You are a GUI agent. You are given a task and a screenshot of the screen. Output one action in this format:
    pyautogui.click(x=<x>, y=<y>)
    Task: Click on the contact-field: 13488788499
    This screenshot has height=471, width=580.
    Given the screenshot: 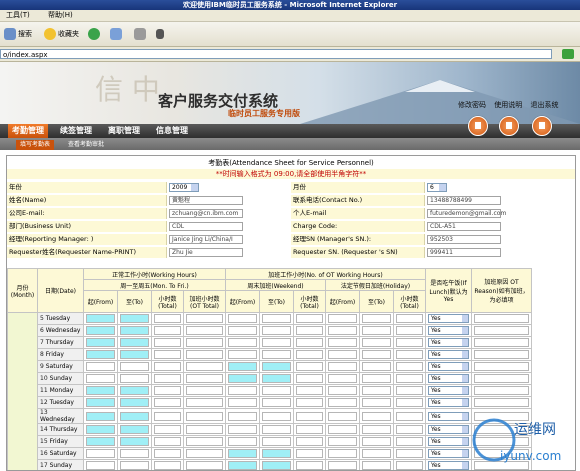 What is the action you would take?
    pyautogui.click(x=464, y=200)
    